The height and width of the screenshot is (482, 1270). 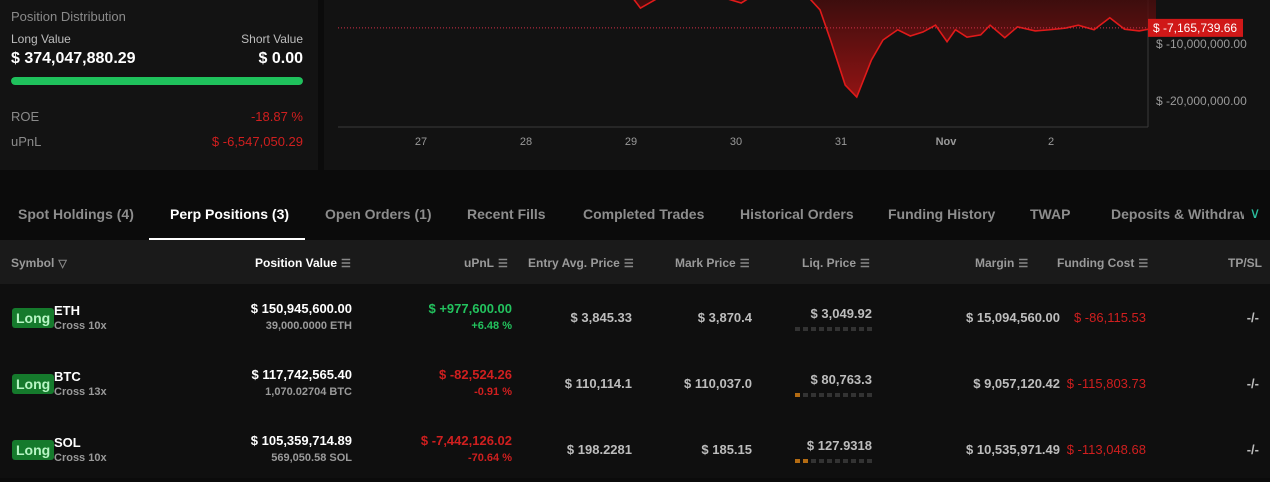 I want to click on panel-title: Position Distribution, so click(x=68, y=16).